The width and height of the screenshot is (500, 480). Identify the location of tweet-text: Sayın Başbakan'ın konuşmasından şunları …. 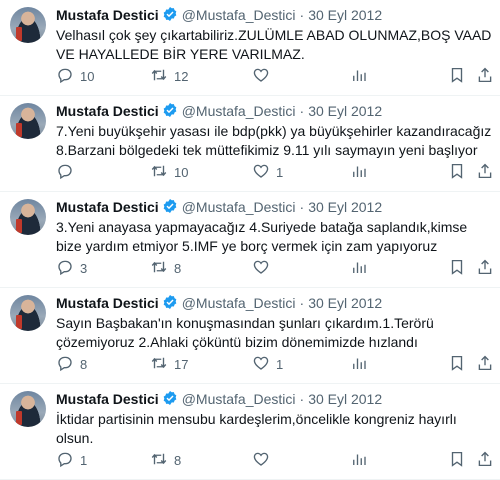
(245, 332).